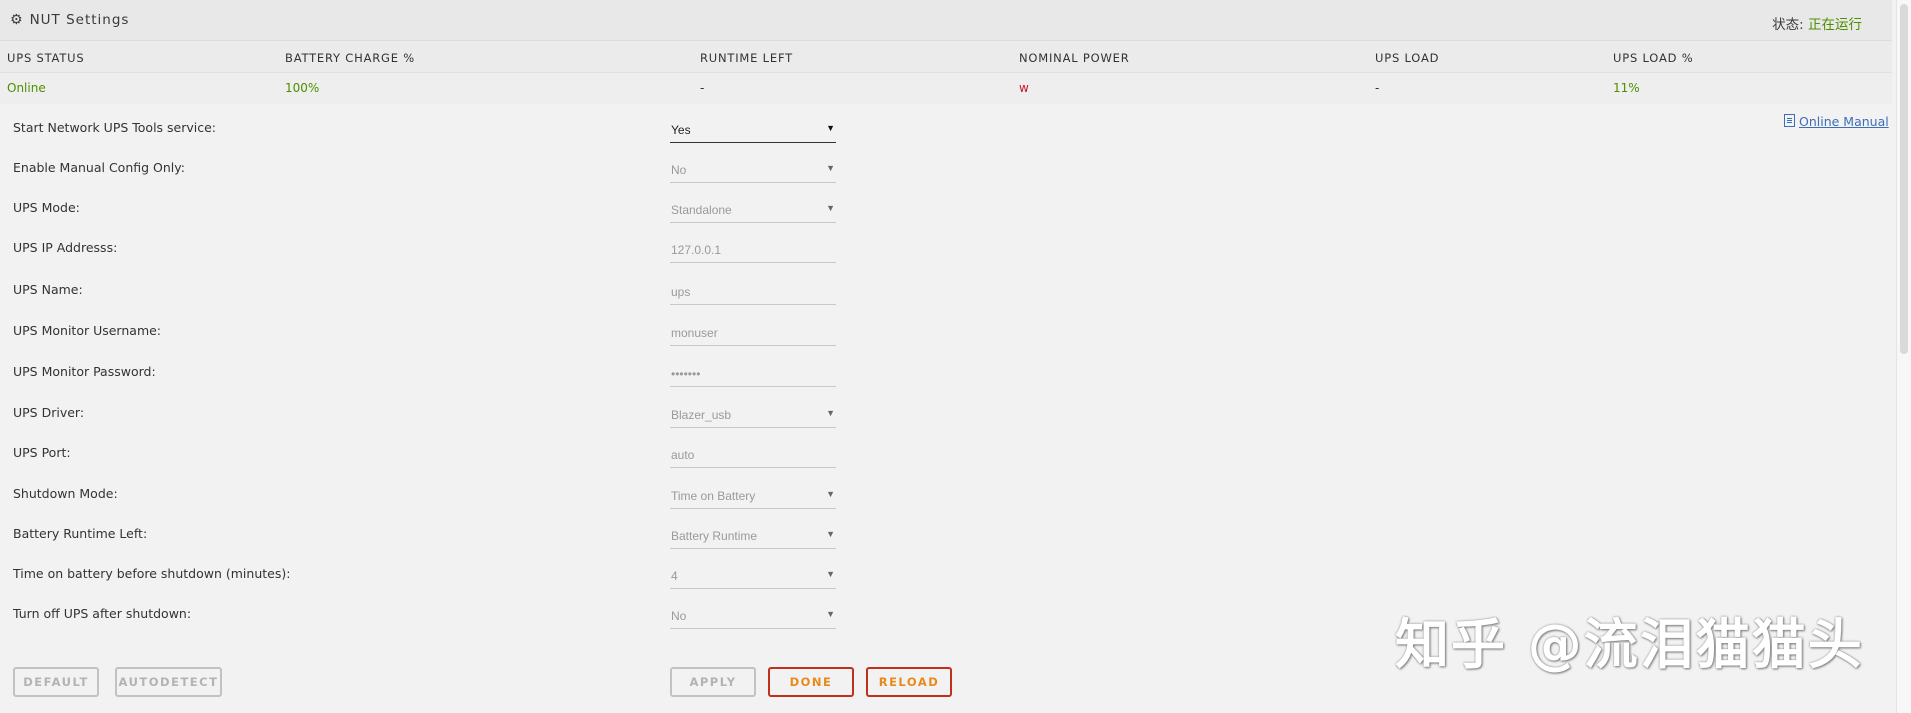 This screenshot has width=1911, height=713. What do you see at coordinates (87, 330) in the screenshot?
I see `field-label: UPS Monitor Username:` at bounding box center [87, 330].